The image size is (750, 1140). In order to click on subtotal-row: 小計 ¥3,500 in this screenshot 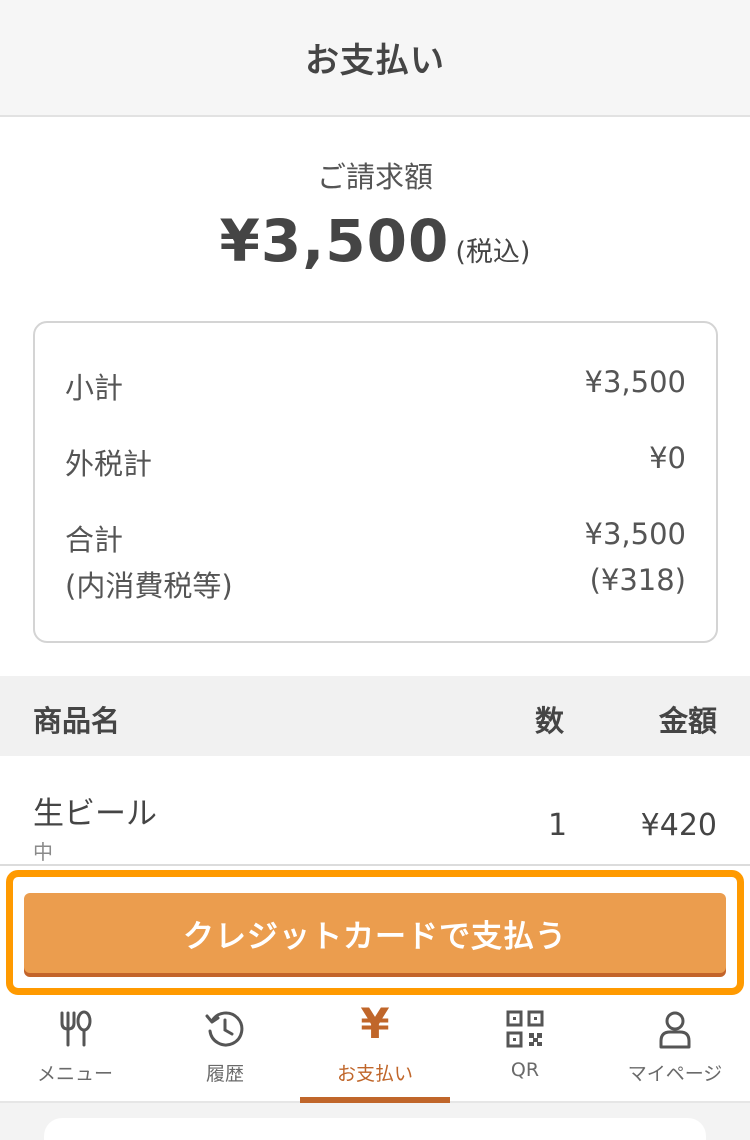, I will do `click(375, 386)`.